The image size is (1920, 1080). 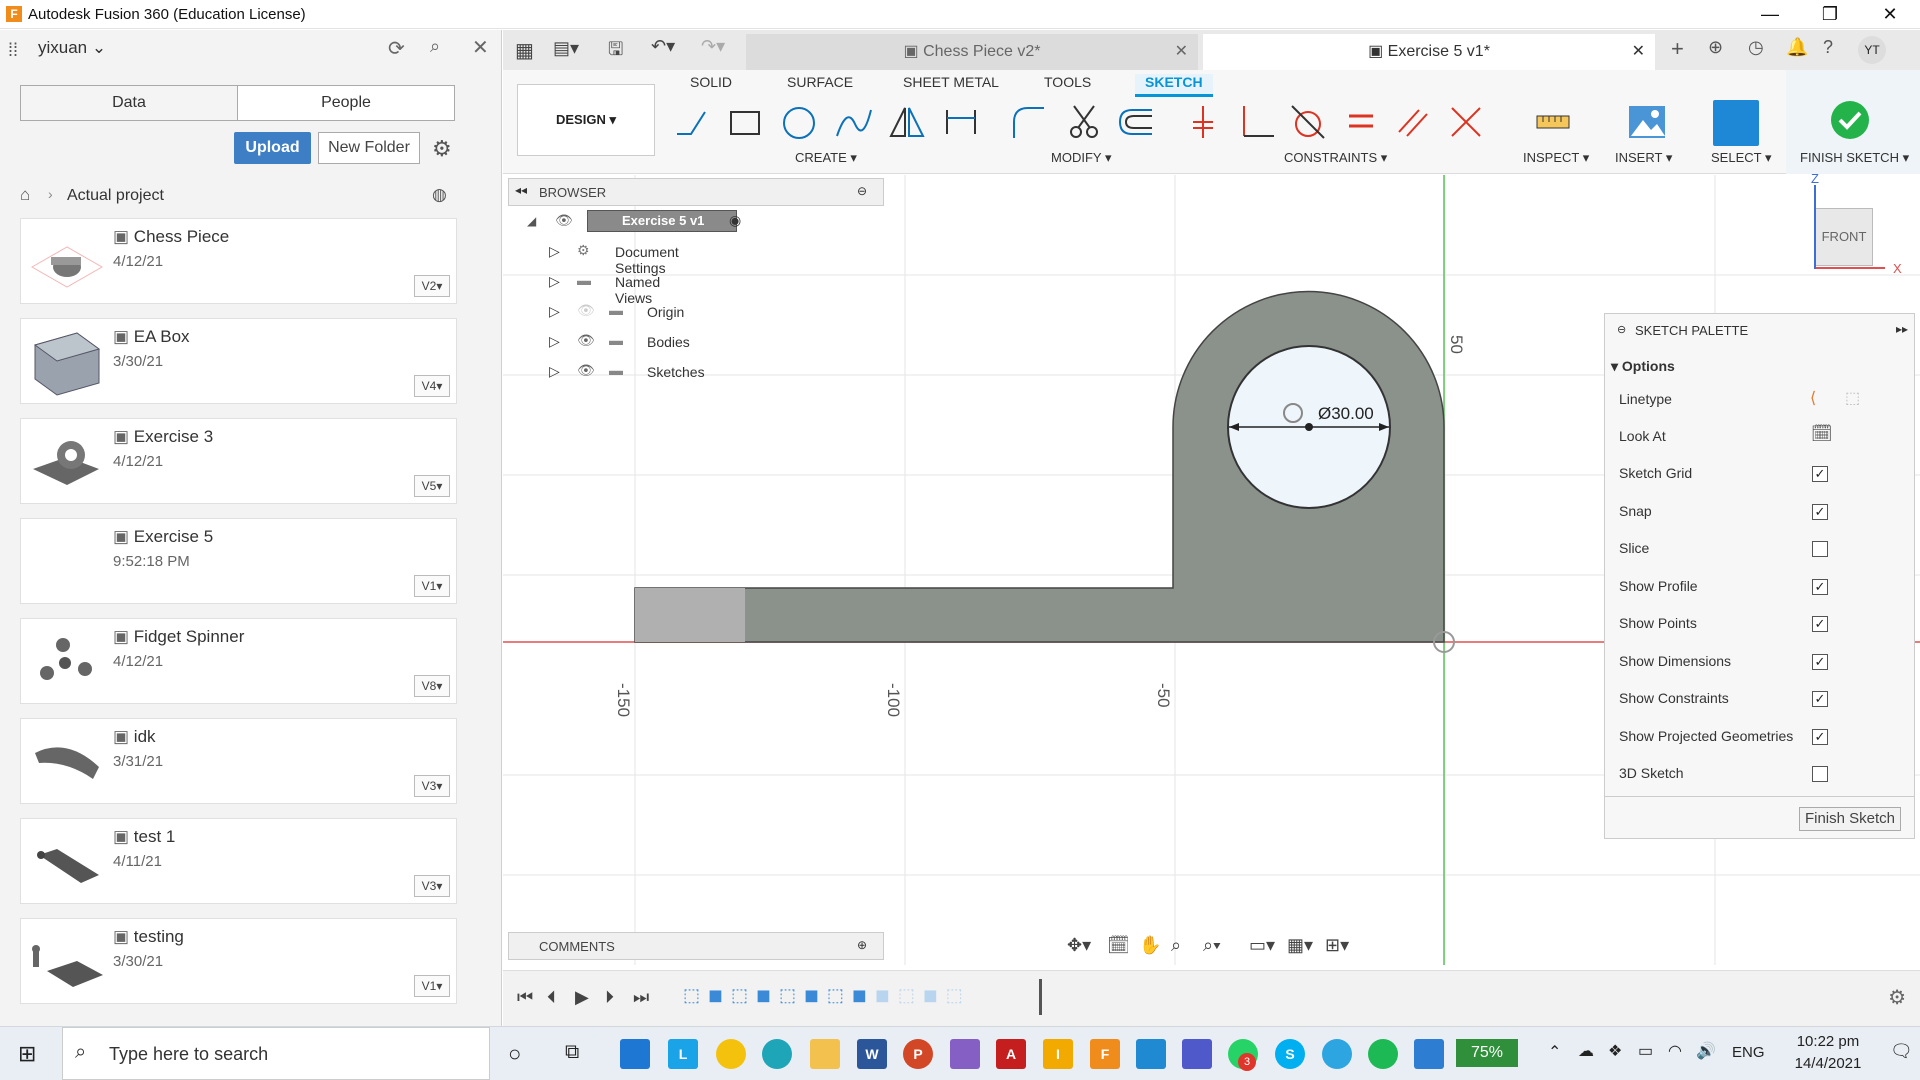 I want to click on version-dropdown: V3▾, so click(x=432, y=886).